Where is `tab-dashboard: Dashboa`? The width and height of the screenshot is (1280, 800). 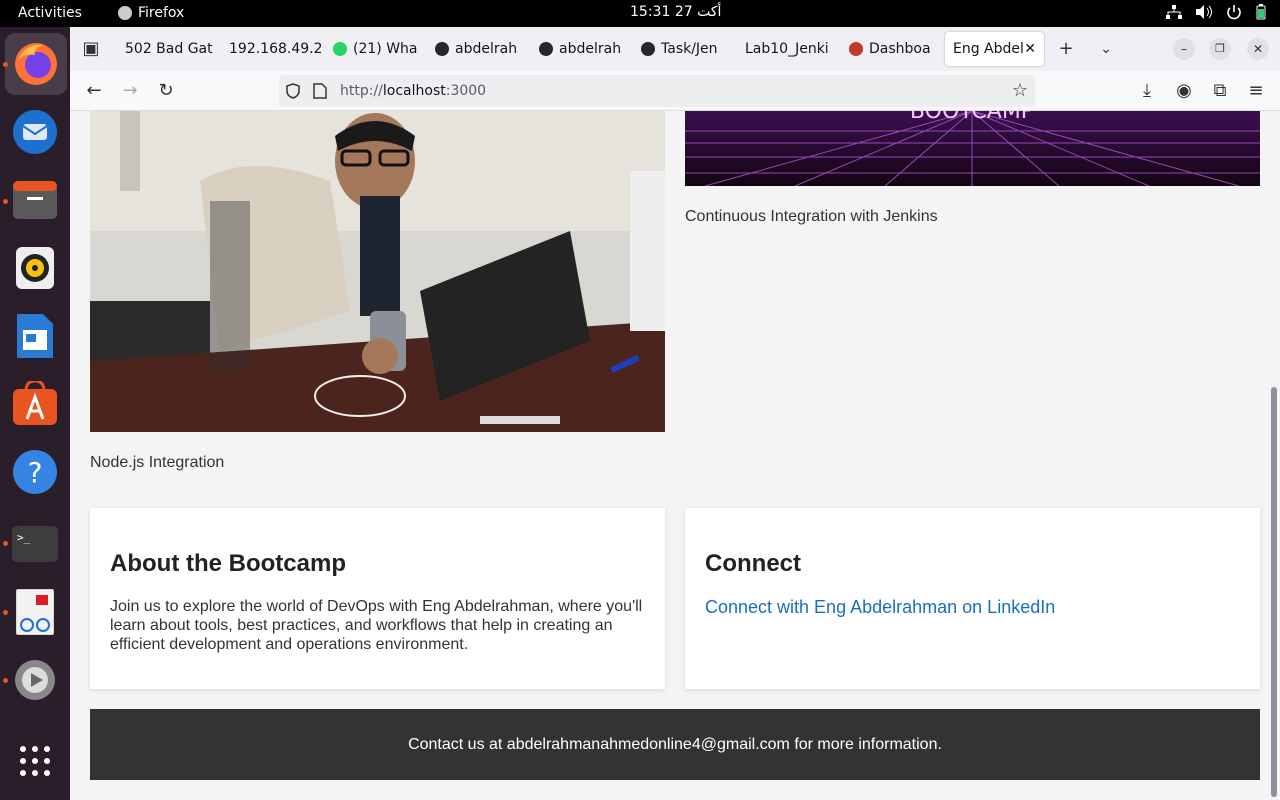 tab-dashboard: Dashboa is located at coordinates (891, 49).